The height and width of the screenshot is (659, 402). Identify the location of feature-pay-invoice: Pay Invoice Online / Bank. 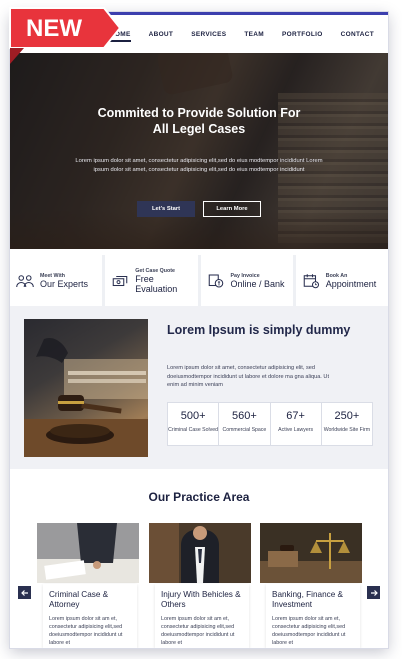
(246, 280).